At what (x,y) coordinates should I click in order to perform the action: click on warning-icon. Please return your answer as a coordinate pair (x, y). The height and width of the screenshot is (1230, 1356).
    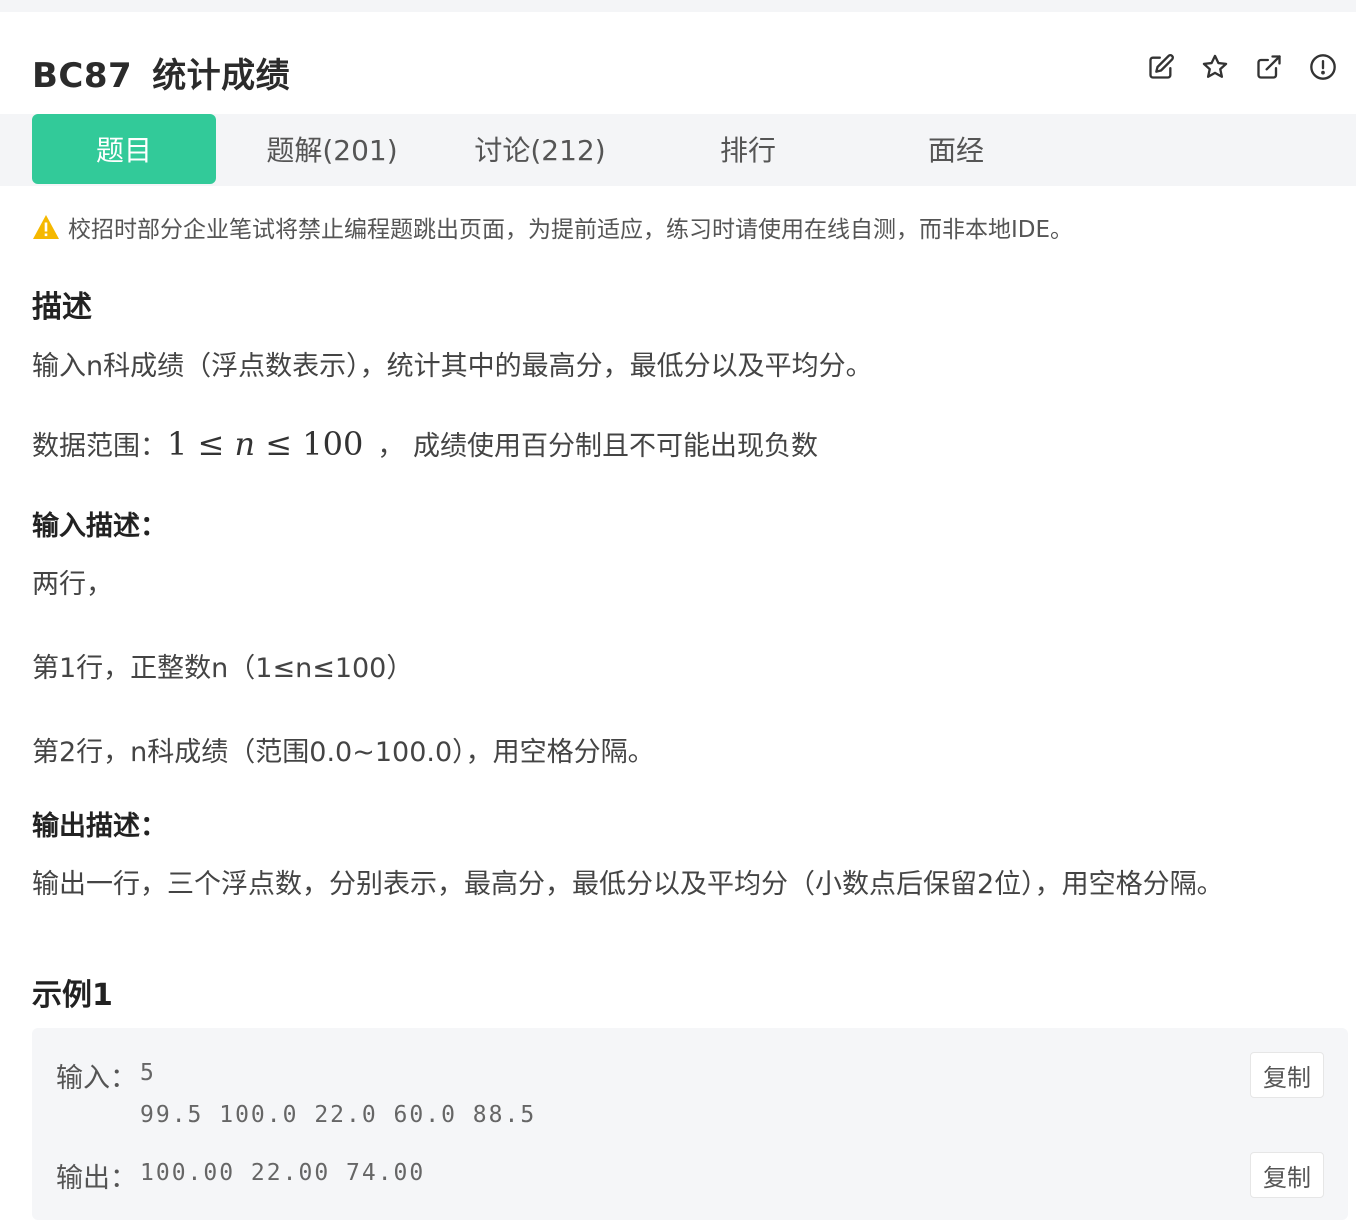
    Looking at the image, I should click on (46, 227).